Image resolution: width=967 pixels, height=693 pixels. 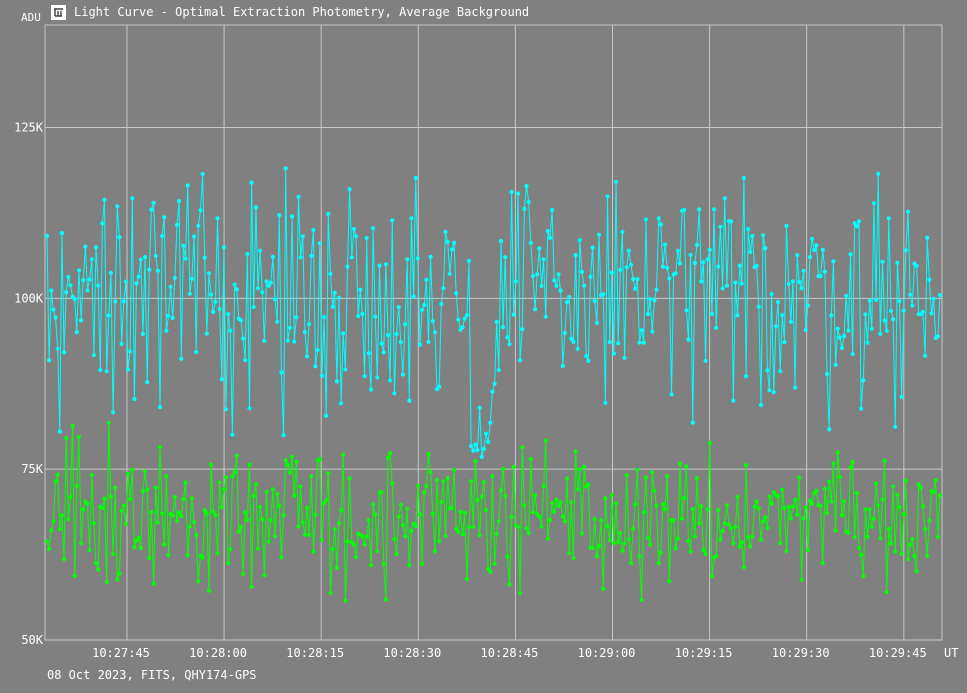 What do you see at coordinates (58, 12) in the screenshot?
I see `app-icon` at bounding box center [58, 12].